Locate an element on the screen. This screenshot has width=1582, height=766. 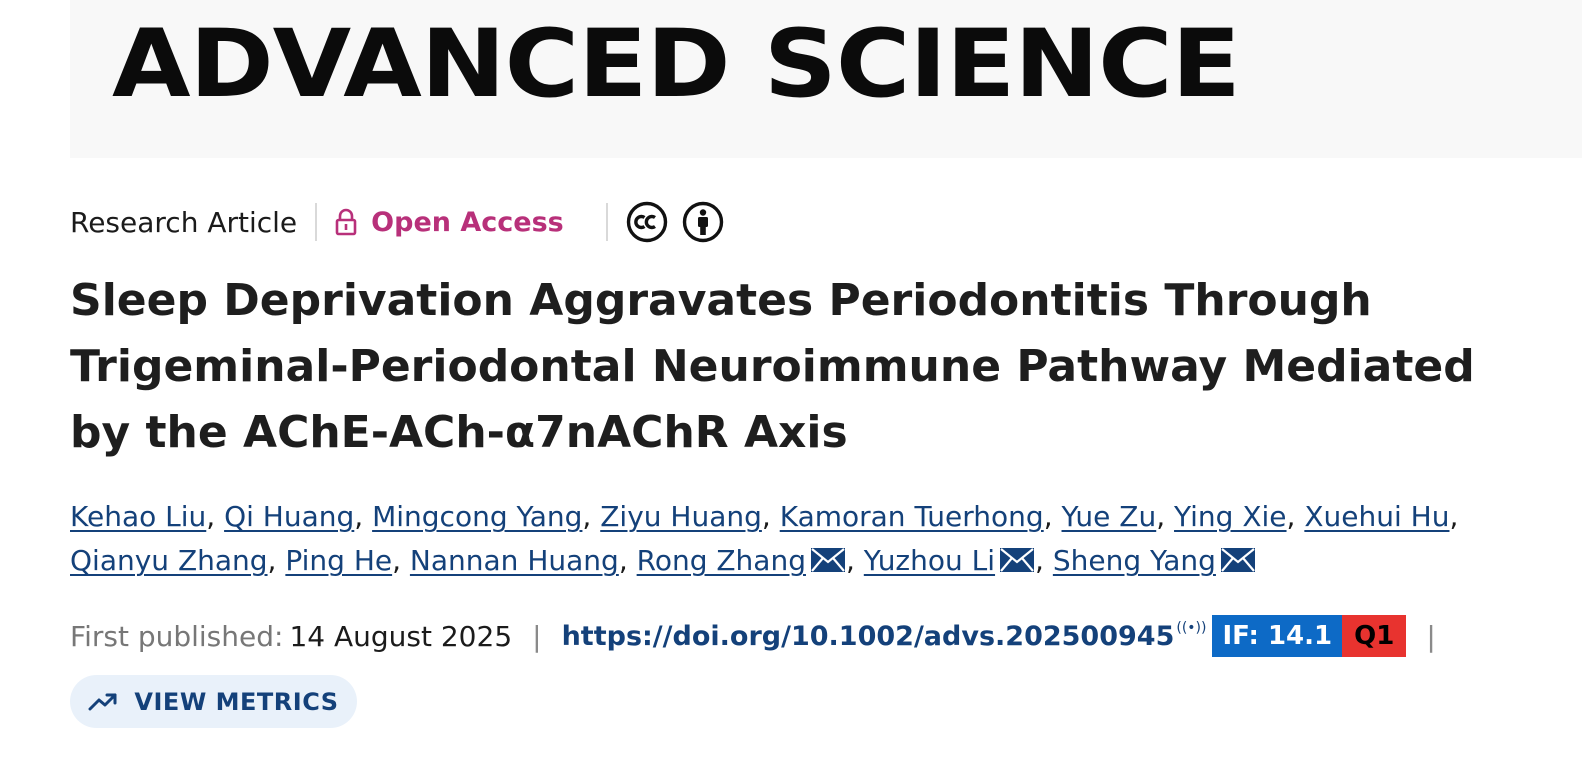
view-metrics-button: VIEW METRICS is located at coordinates (213, 701).